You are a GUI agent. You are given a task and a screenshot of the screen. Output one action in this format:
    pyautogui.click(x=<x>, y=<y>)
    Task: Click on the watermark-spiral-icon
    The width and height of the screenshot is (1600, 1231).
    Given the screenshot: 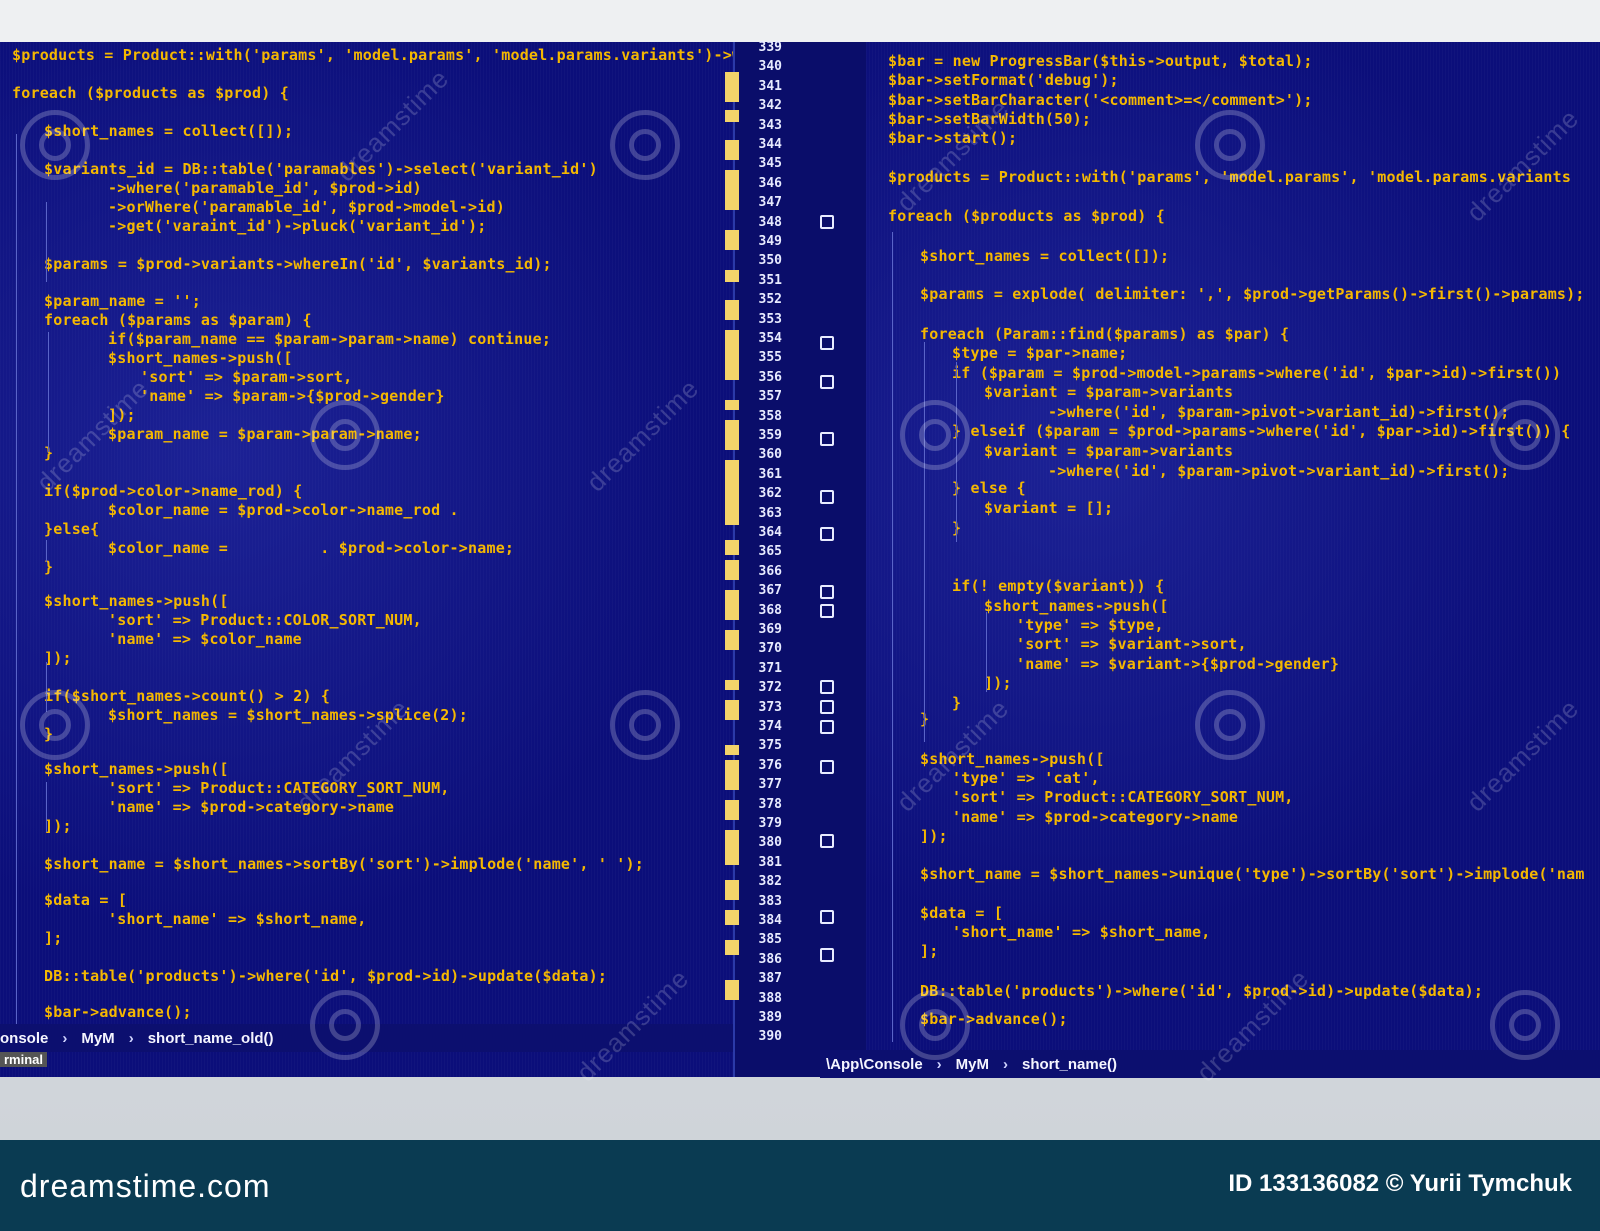 What is the action you would take?
    pyautogui.click(x=55, y=725)
    